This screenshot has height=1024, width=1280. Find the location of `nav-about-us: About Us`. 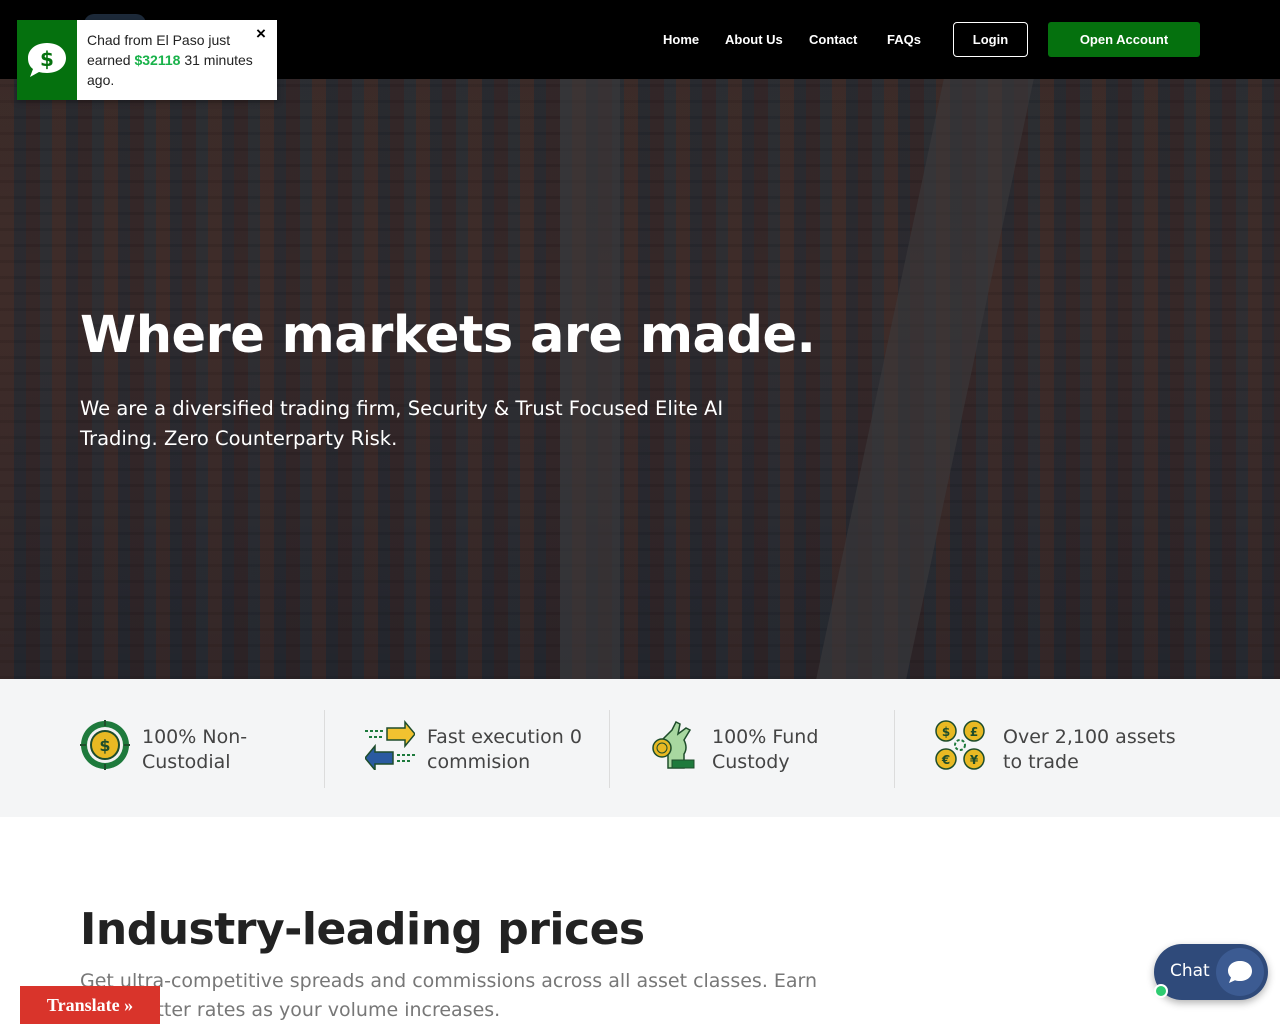

nav-about-us: About Us is located at coordinates (754, 39).